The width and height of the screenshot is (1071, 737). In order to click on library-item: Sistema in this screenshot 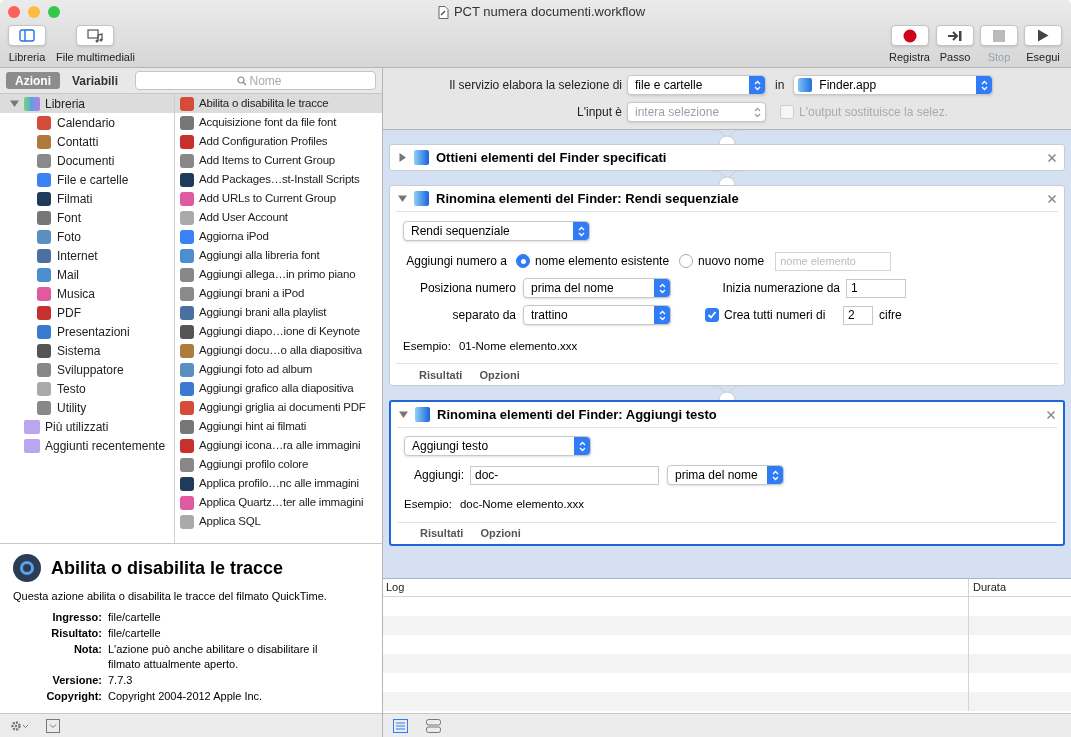, I will do `click(87, 350)`.